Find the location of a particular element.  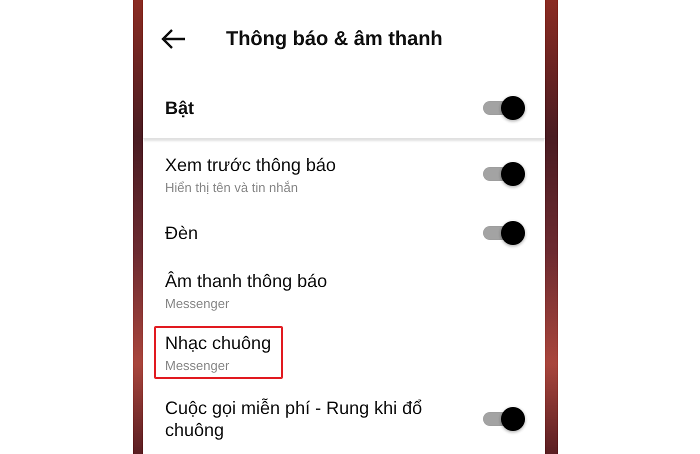

back-arrow-icon is located at coordinates (173, 39).